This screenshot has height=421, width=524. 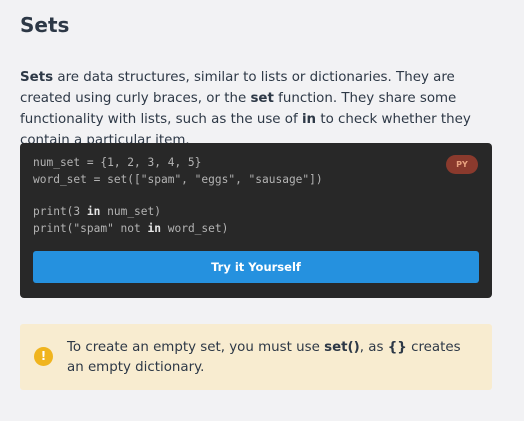 I want to click on code-line-4: print("spam" not in word_set), so click(x=178, y=228).